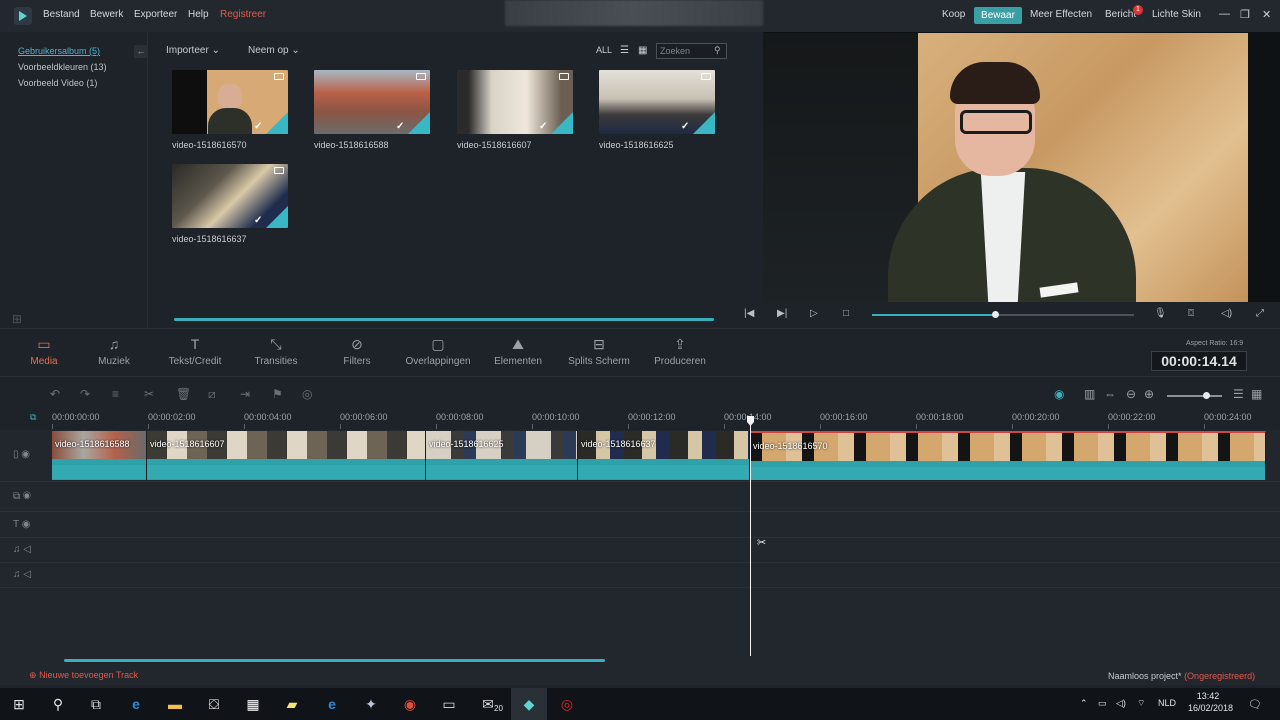 The image size is (1280, 720). I want to click on task-view-icon: ⧉, so click(96, 704).